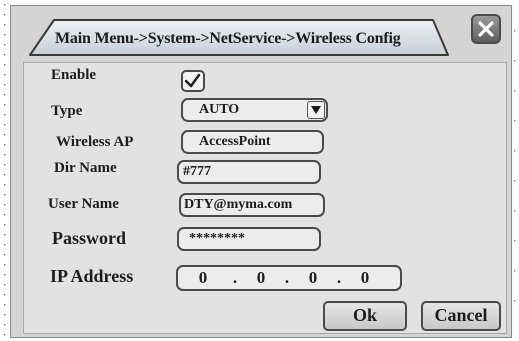  Describe the element at coordinates (203, 278) in the screenshot. I see `ip-octet-1: 0` at that location.